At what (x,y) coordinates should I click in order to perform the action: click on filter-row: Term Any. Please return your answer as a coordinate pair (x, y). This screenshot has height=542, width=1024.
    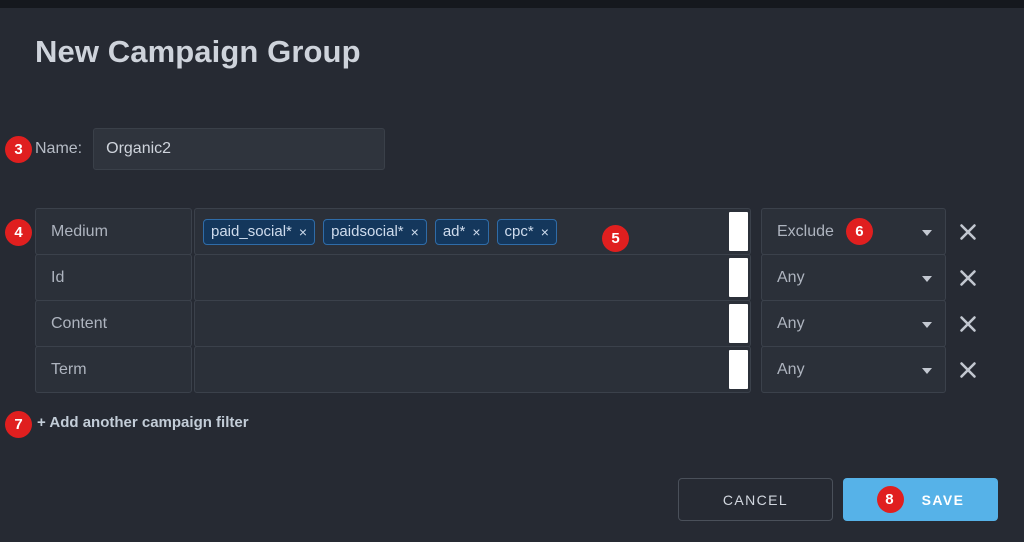
    Looking at the image, I should click on (512, 369).